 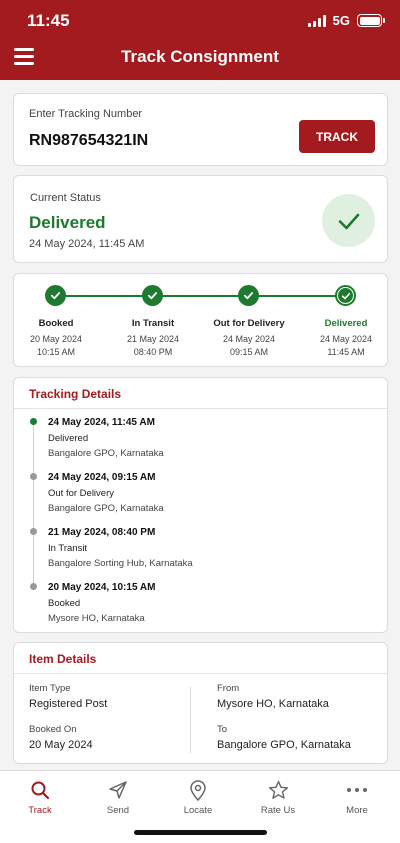 What do you see at coordinates (348, 220) in the screenshot?
I see `check-icon` at bounding box center [348, 220].